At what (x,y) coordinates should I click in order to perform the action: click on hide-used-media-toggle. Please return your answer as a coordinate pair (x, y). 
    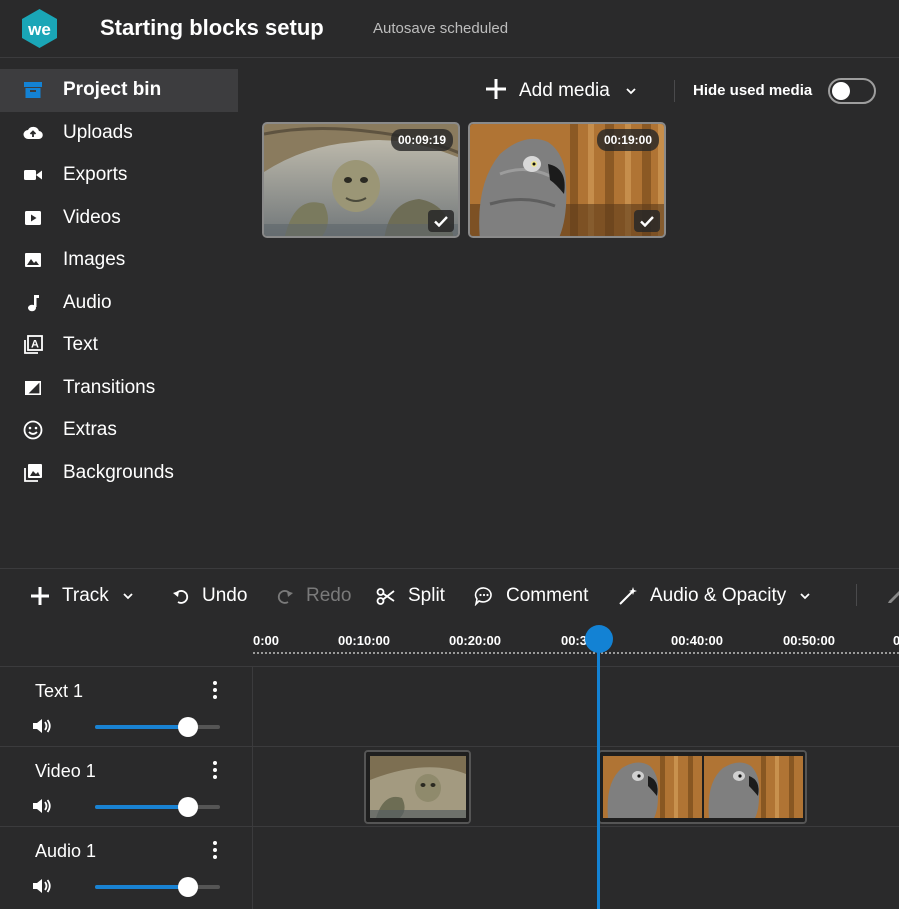
    Looking at the image, I should click on (852, 91).